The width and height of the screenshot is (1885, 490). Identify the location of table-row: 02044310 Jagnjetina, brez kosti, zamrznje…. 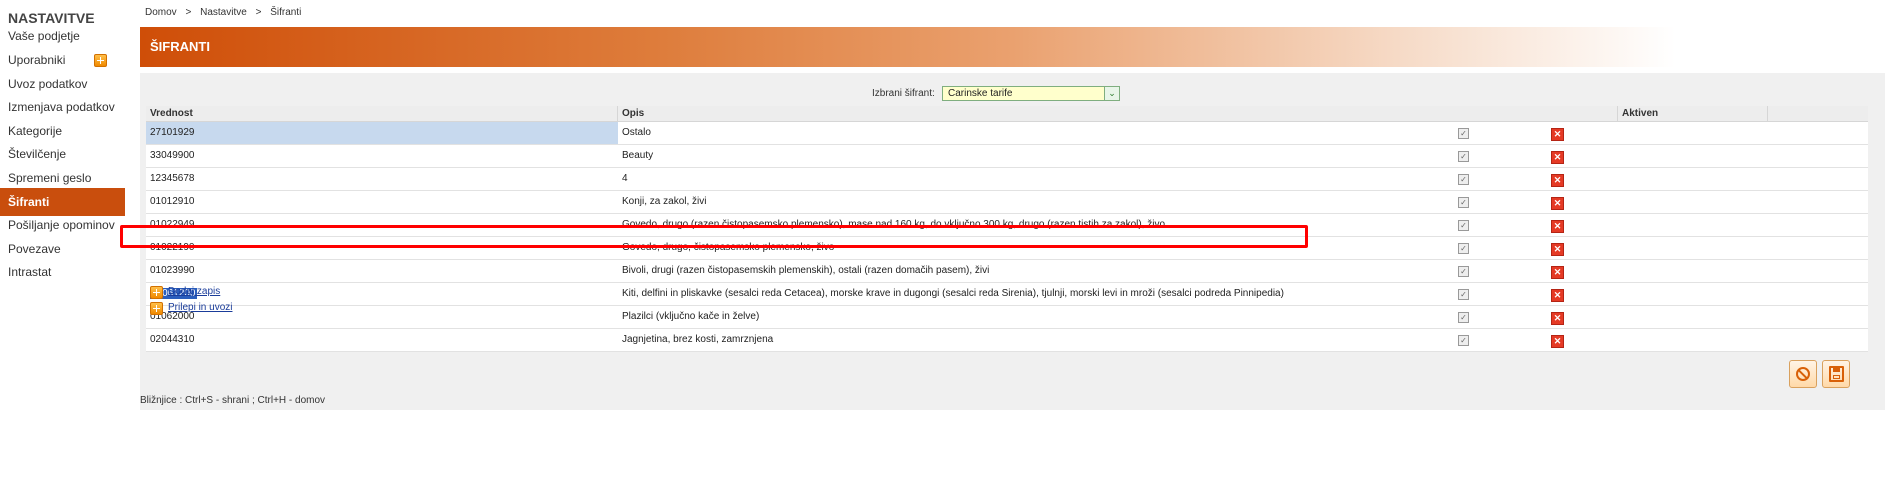
(1007, 340).